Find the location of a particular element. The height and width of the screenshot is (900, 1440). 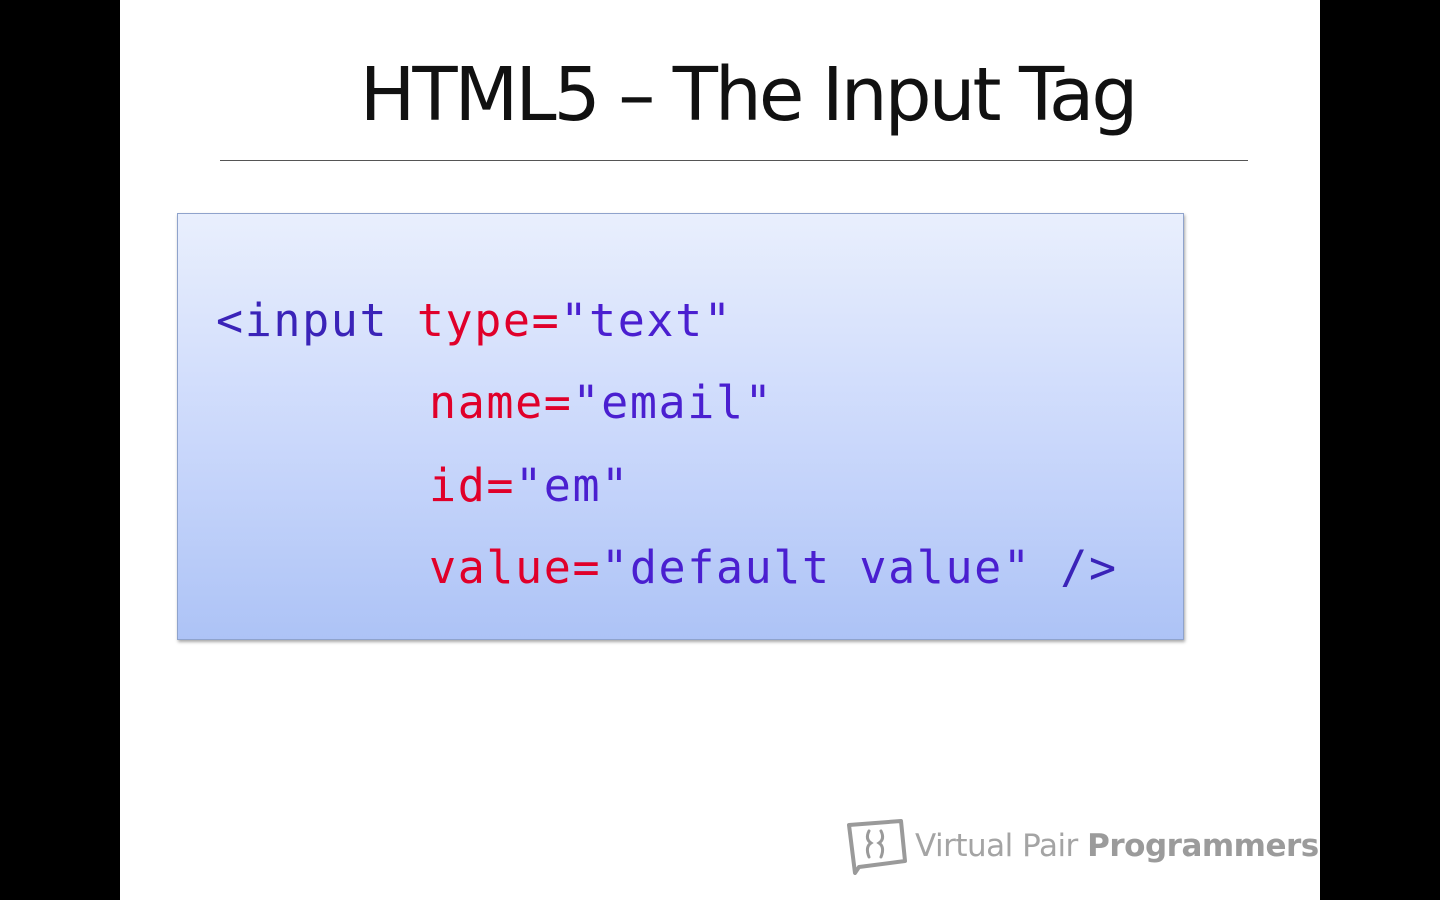

code-attr-id: id is located at coordinates (458, 485).